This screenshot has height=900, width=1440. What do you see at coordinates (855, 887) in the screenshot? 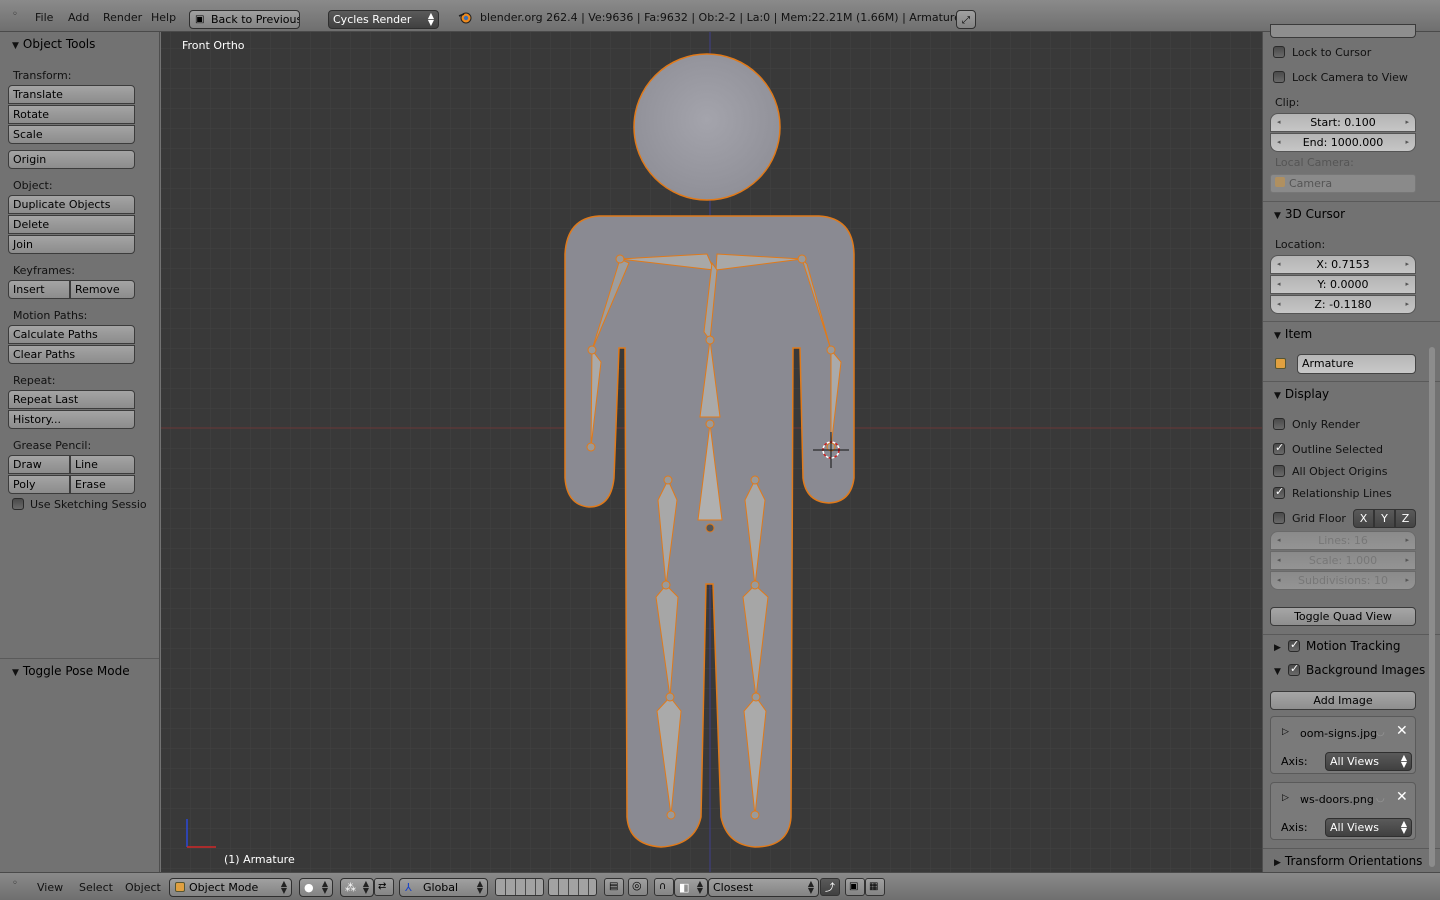
I see `opengl-render-button: ▣` at bounding box center [855, 887].